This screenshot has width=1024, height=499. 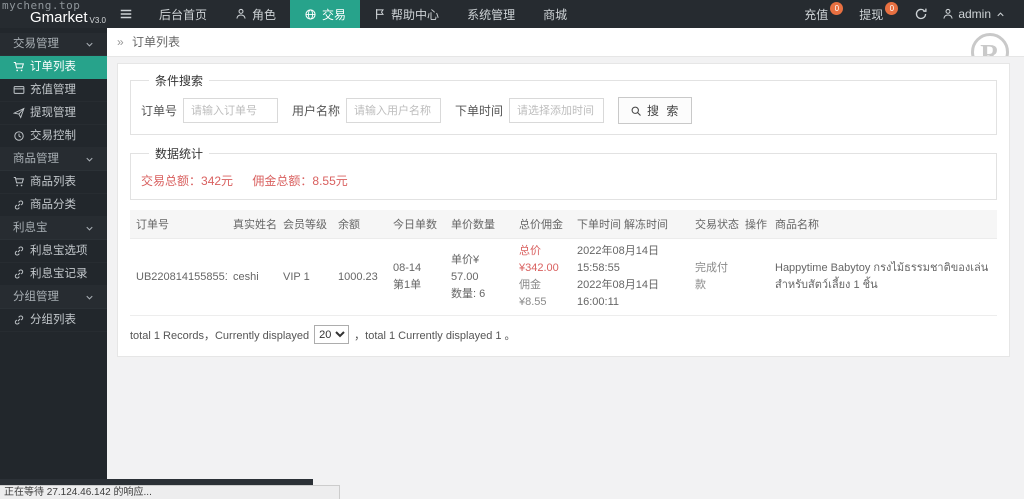 What do you see at coordinates (53, 320) in the screenshot?
I see `sidebar-item-group-list: 分组列表` at bounding box center [53, 320].